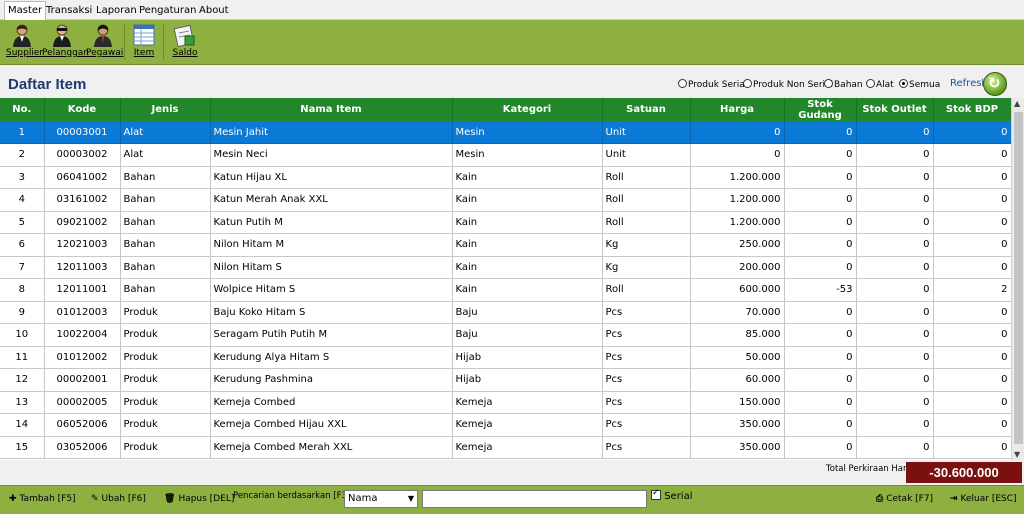 The width and height of the screenshot is (1024, 514). I want to click on column-header: Nama Item, so click(331, 109).